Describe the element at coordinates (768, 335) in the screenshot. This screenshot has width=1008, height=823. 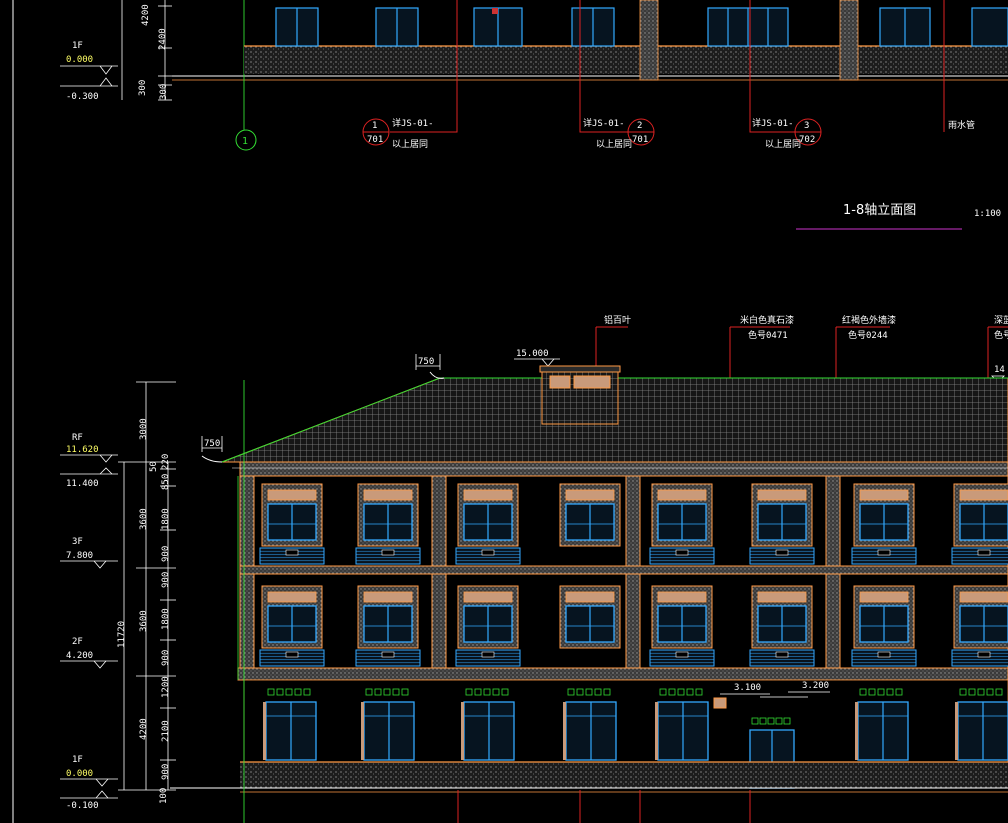
I see `label-stone-color: 色号0471` at that location.